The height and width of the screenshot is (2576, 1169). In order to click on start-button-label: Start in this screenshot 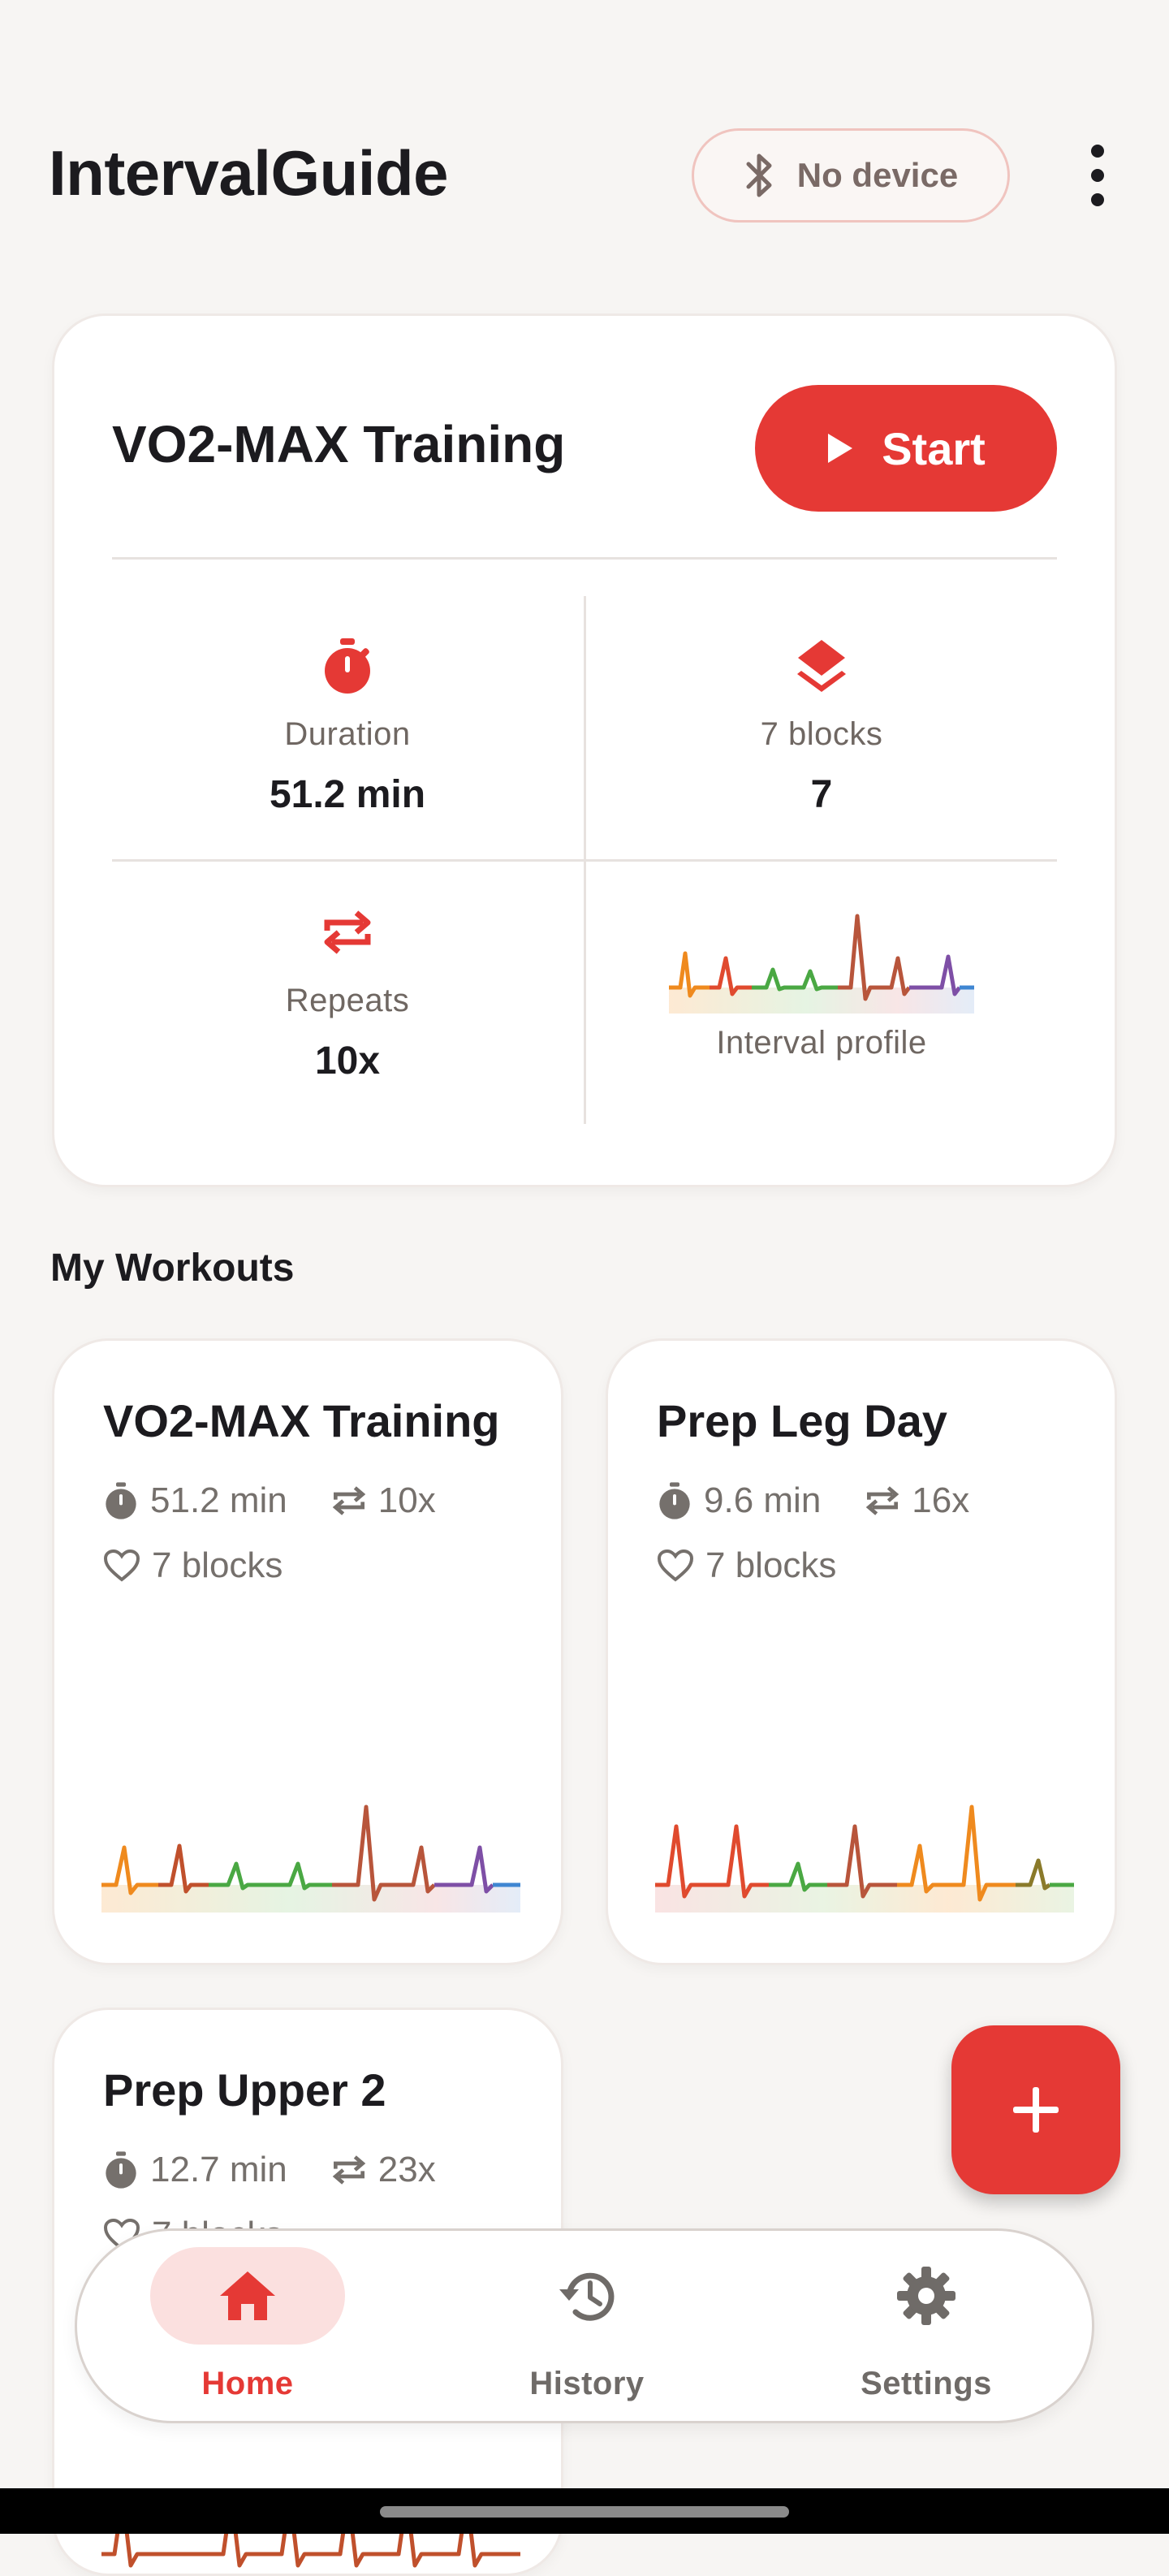, I will do `click(934, 448)`.